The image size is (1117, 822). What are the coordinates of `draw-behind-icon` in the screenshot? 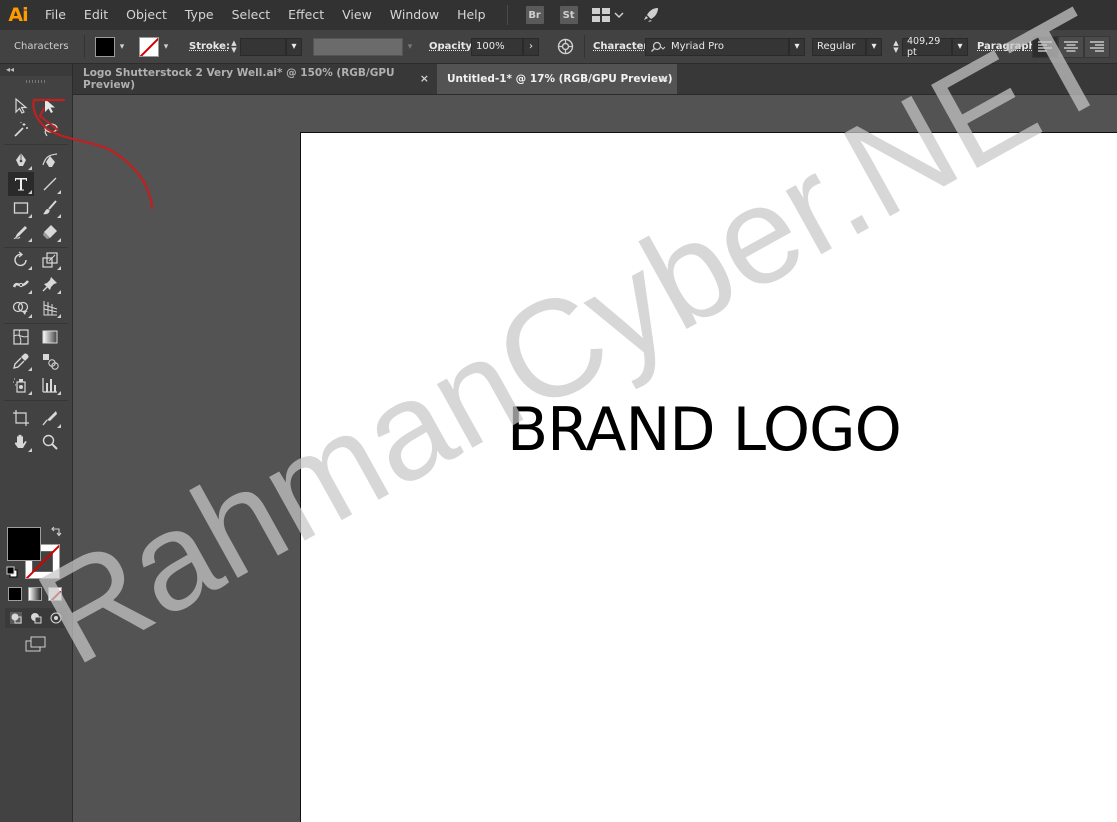 It's located at (36, 618).